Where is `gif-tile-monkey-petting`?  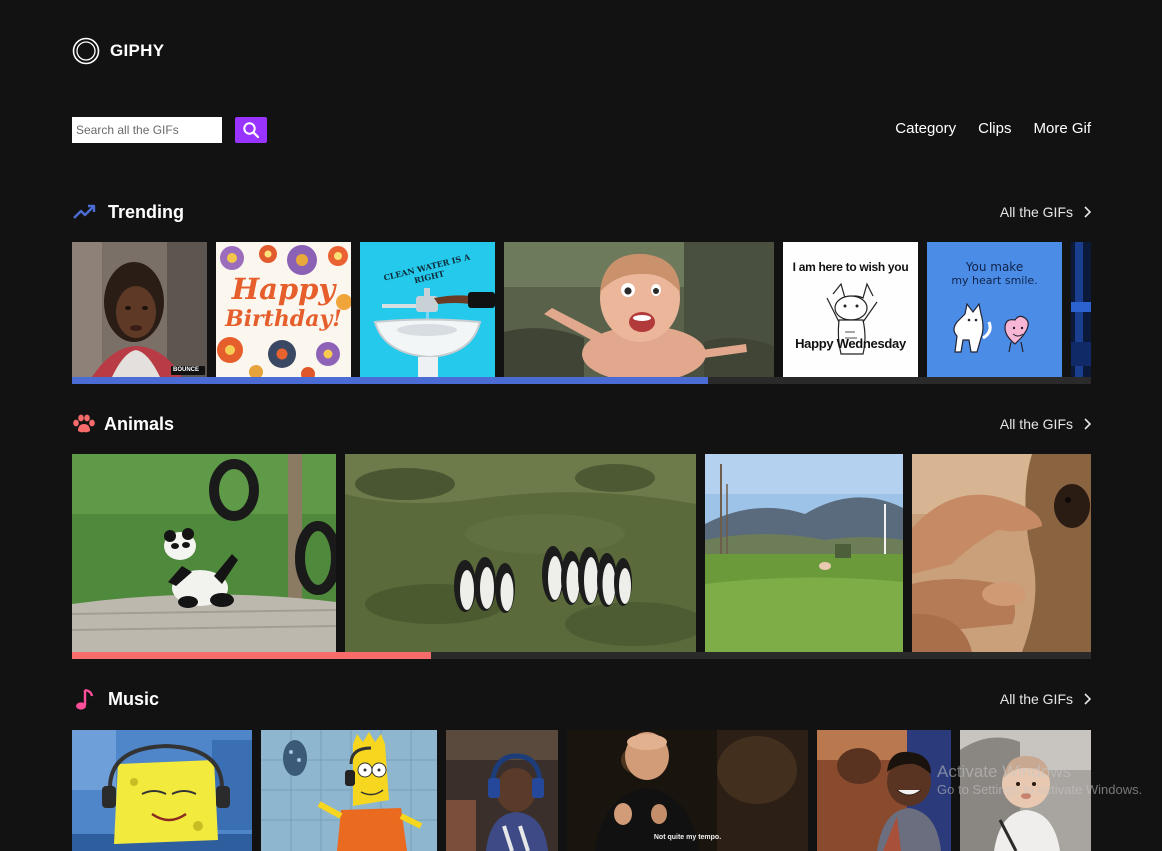 gif-tile-monkey-petting is located at coordinates (1001, 553).